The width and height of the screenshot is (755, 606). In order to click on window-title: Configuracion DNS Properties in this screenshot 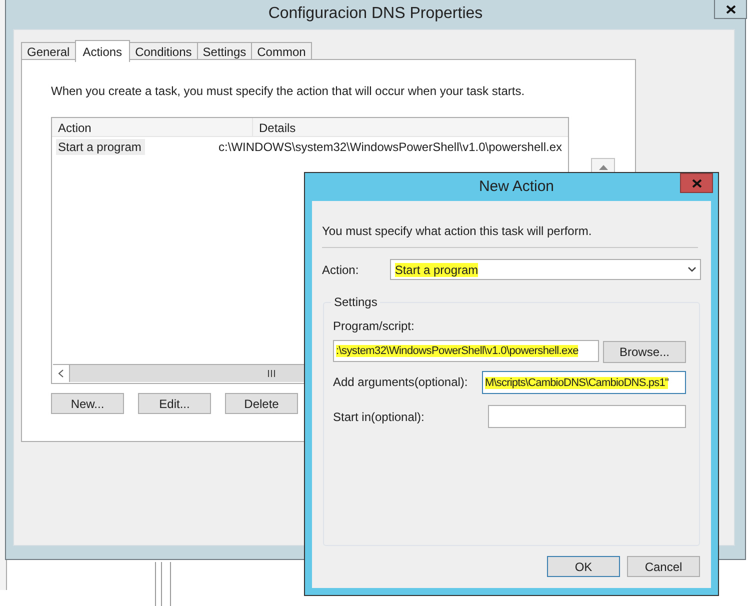, I will do `click(375, 13)`.